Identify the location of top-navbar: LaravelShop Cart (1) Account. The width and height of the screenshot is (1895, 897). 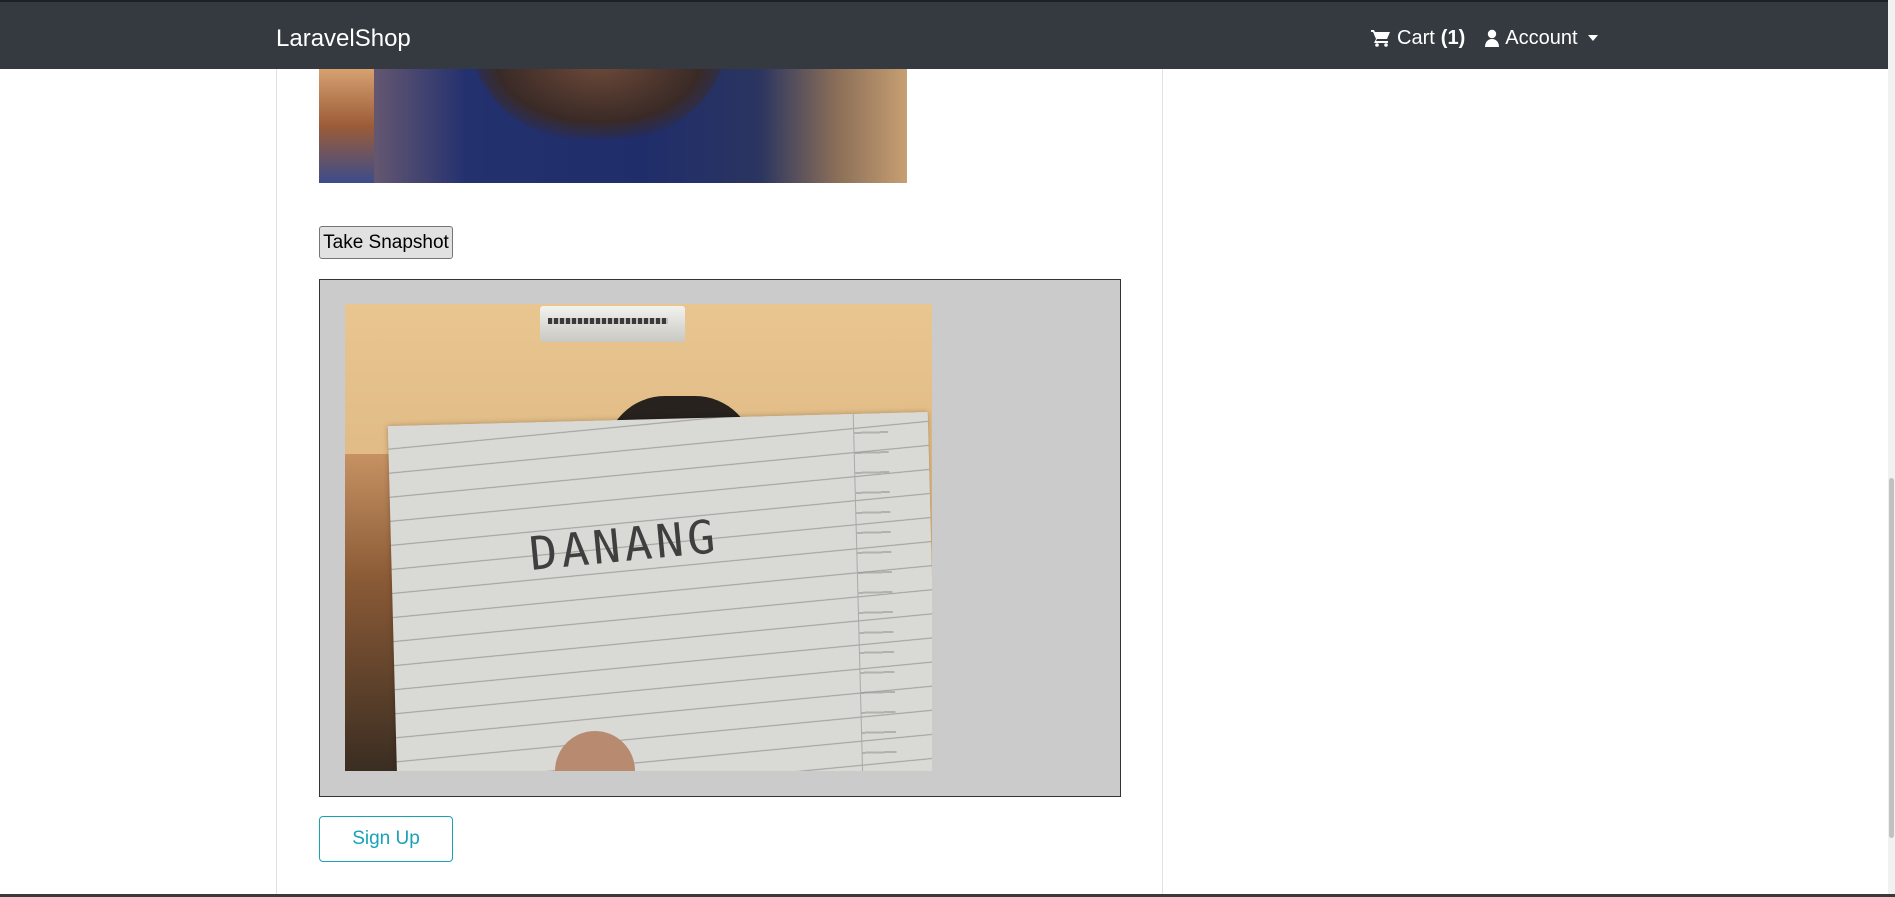
(947, 34).